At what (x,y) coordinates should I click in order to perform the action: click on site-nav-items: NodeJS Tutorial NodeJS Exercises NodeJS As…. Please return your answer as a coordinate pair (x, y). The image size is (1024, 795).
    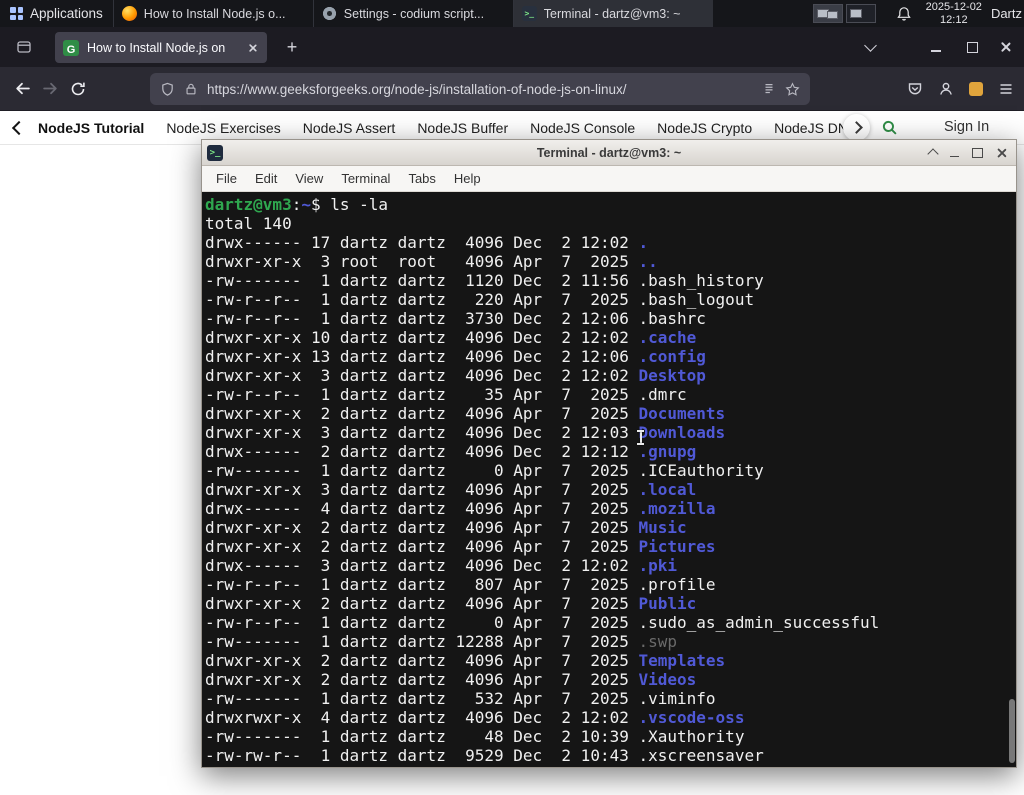
    Looking at the image, I should click on (451, 128).